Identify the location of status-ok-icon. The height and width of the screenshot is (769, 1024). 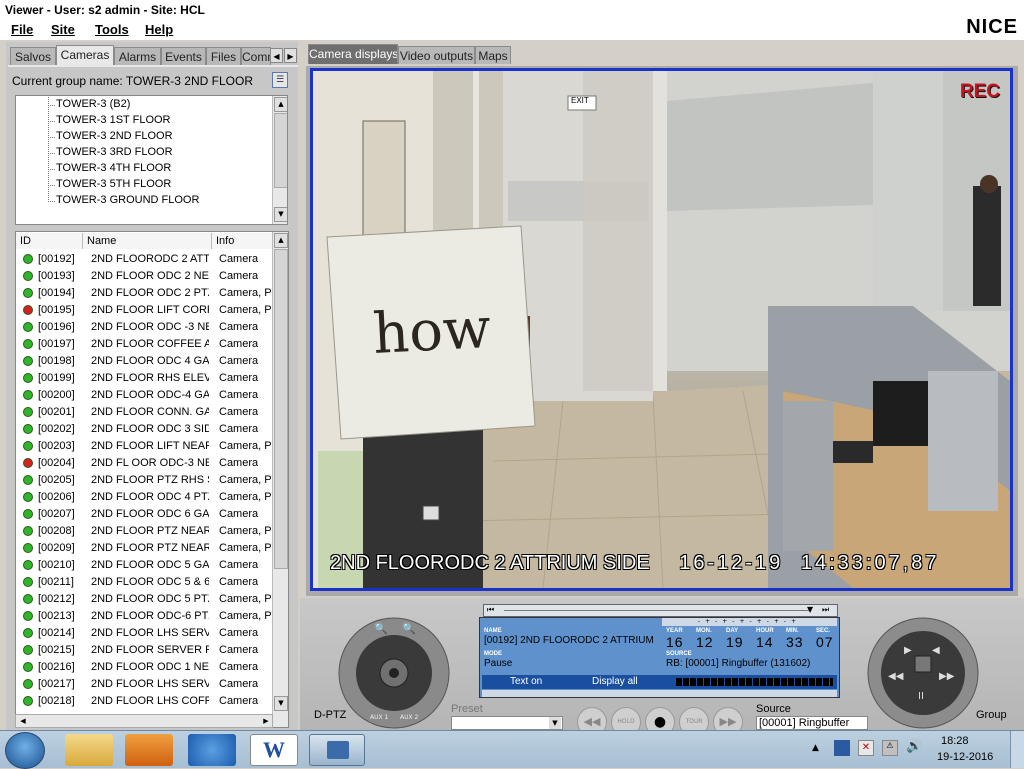
(28, 259).